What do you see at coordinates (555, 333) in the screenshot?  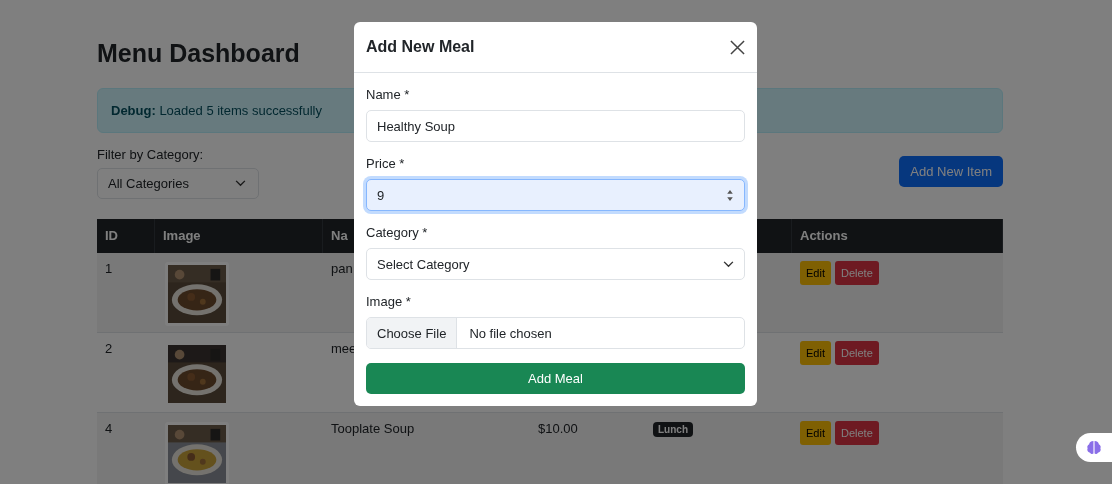 I see `file-field: Choose File No file chosen` at bounding box center [555, 333].